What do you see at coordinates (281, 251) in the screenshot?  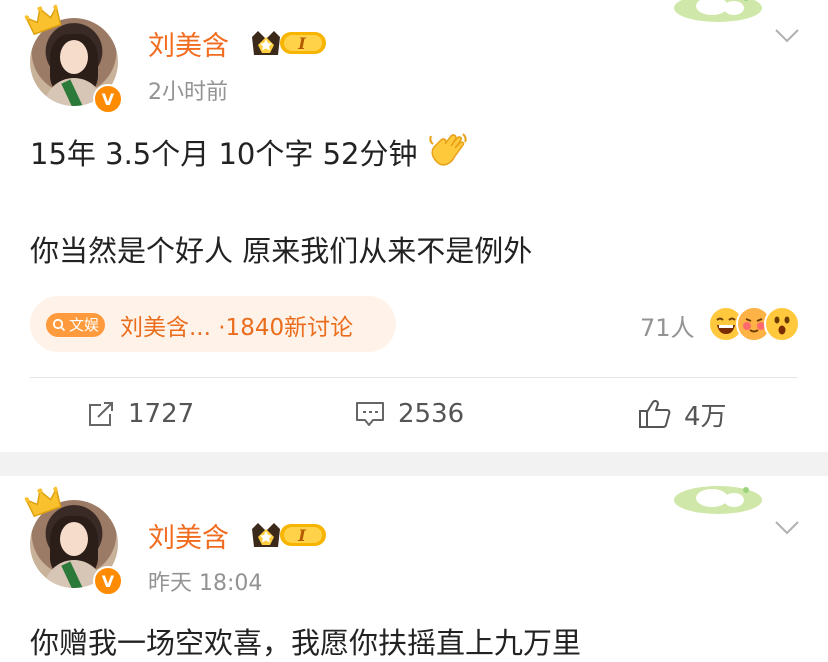 I see `post-text: 你当然是个好人 原来我们从来不是例外` at bounding box center [281, 251].